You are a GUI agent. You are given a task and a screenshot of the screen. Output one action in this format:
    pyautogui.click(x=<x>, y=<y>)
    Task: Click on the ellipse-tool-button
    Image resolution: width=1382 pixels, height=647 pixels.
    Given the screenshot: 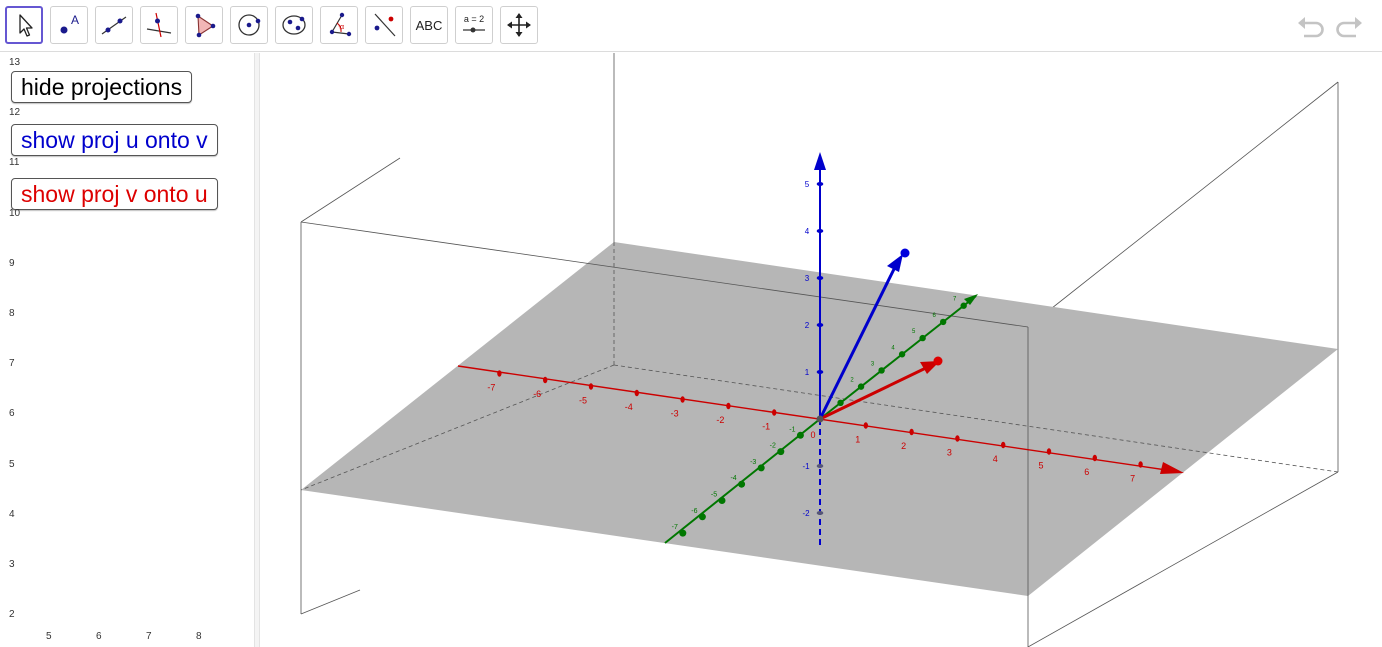 What is the action you would take?
    pyautogui.click(x=294, y=25)
    